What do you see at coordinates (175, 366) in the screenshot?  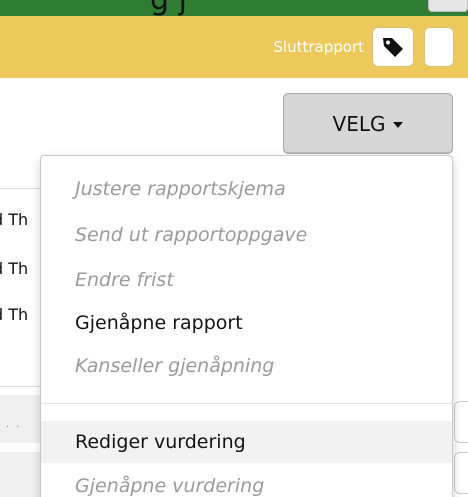 I see `menu-item-label: Kanseller gjenåpning` at bounding box center [175, 366].